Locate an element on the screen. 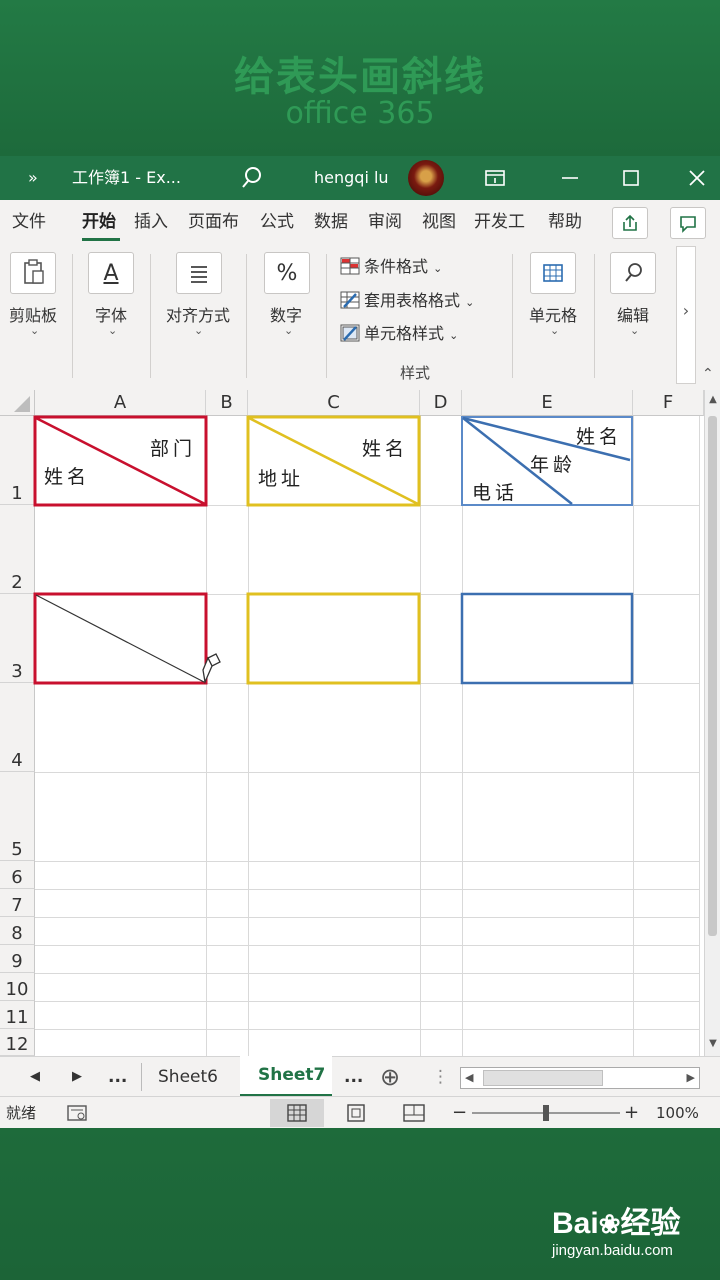 The image size is (720, 1280). align-dropdown-icon: ⌄ is located at coordinates (198, 330).